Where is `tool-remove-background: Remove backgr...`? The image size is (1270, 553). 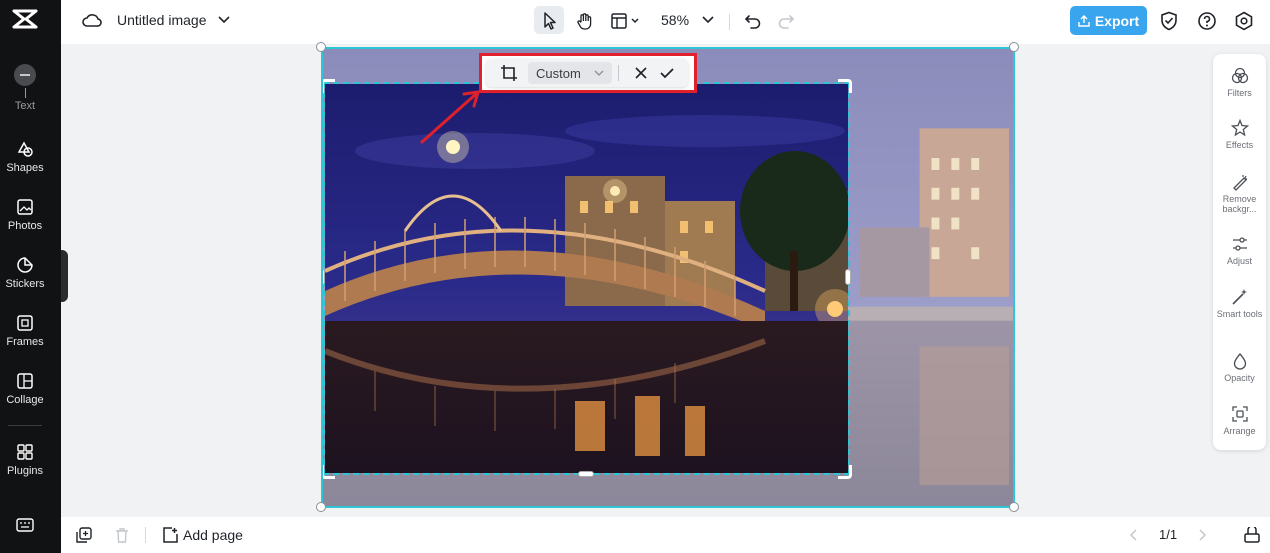 tool-remove-background: Remove backgr... is located at coordinates (1239, 193).